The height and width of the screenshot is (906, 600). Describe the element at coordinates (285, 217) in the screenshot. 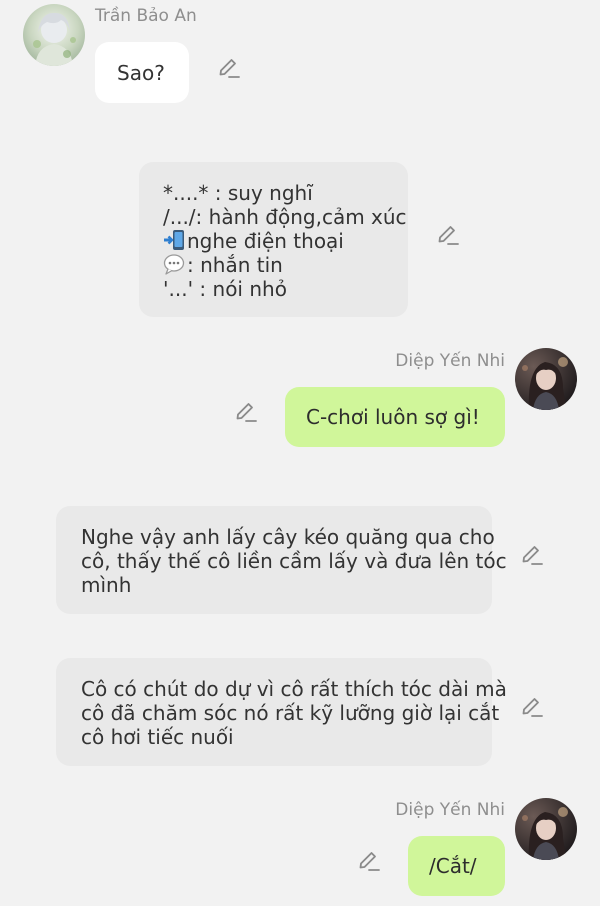

I see `legend-line-action: /.../: hành động,cảm xúc` at that location.